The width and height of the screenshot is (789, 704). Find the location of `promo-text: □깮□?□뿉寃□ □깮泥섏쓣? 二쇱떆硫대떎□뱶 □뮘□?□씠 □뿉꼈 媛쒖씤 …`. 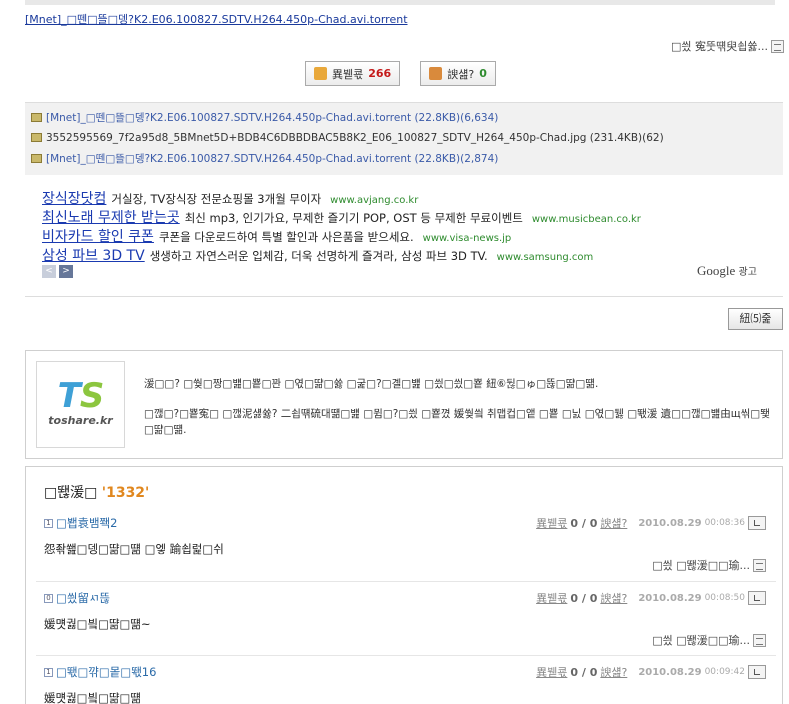

promo-text: □깮□?□뿉寃□ □깮泥섏쓣? 二쇱떆硫대떎□뱶 □뮘□?□씠 □뿉꼈 媛쒖씤 … is located at coordinates (457, 422).